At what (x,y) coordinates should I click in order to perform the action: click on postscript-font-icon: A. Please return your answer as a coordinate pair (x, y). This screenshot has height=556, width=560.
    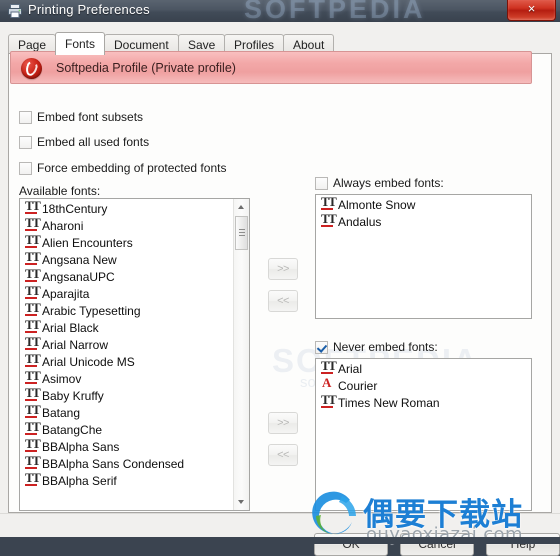
    Looking at the image, I should click on (327, 382).